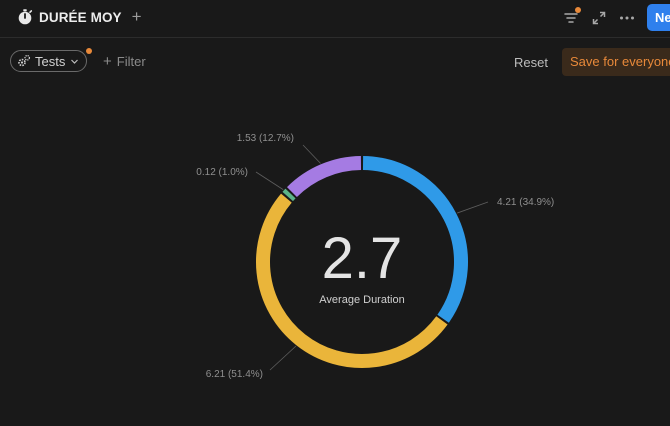 Image resolution: width=670 pixels, height=426 pixels. Describe the element at coordinates (525, 202) in the screenshot. I see `slice-label: 4.21 (34.9%)` at that location.